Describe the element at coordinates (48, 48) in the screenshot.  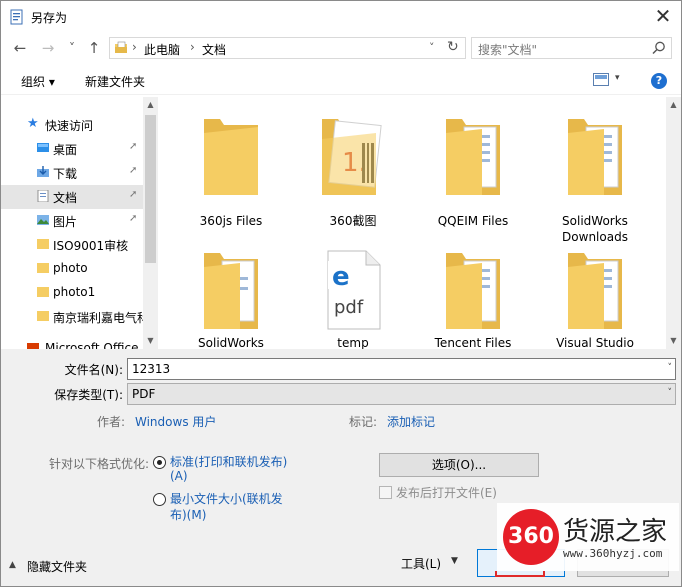
I see `forward-arrow-icon: →` at that location.